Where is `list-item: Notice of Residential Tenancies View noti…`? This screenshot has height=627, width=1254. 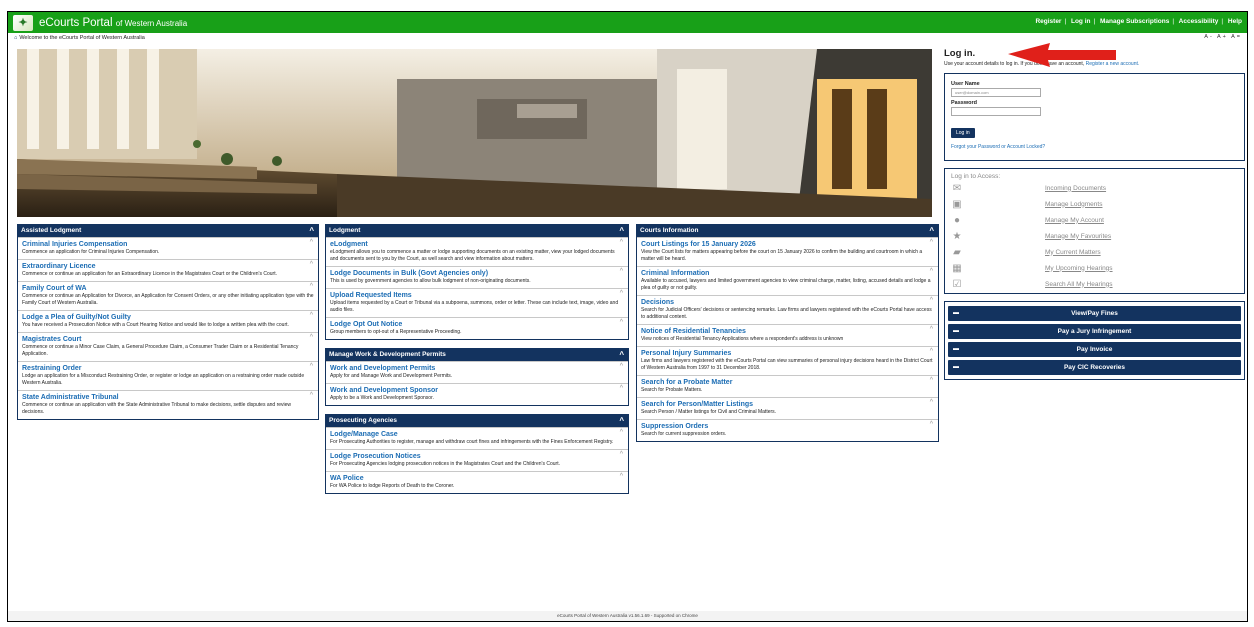
list-item: Notice of Residential Tenancies View noti… is located at coordinates (787, 335).